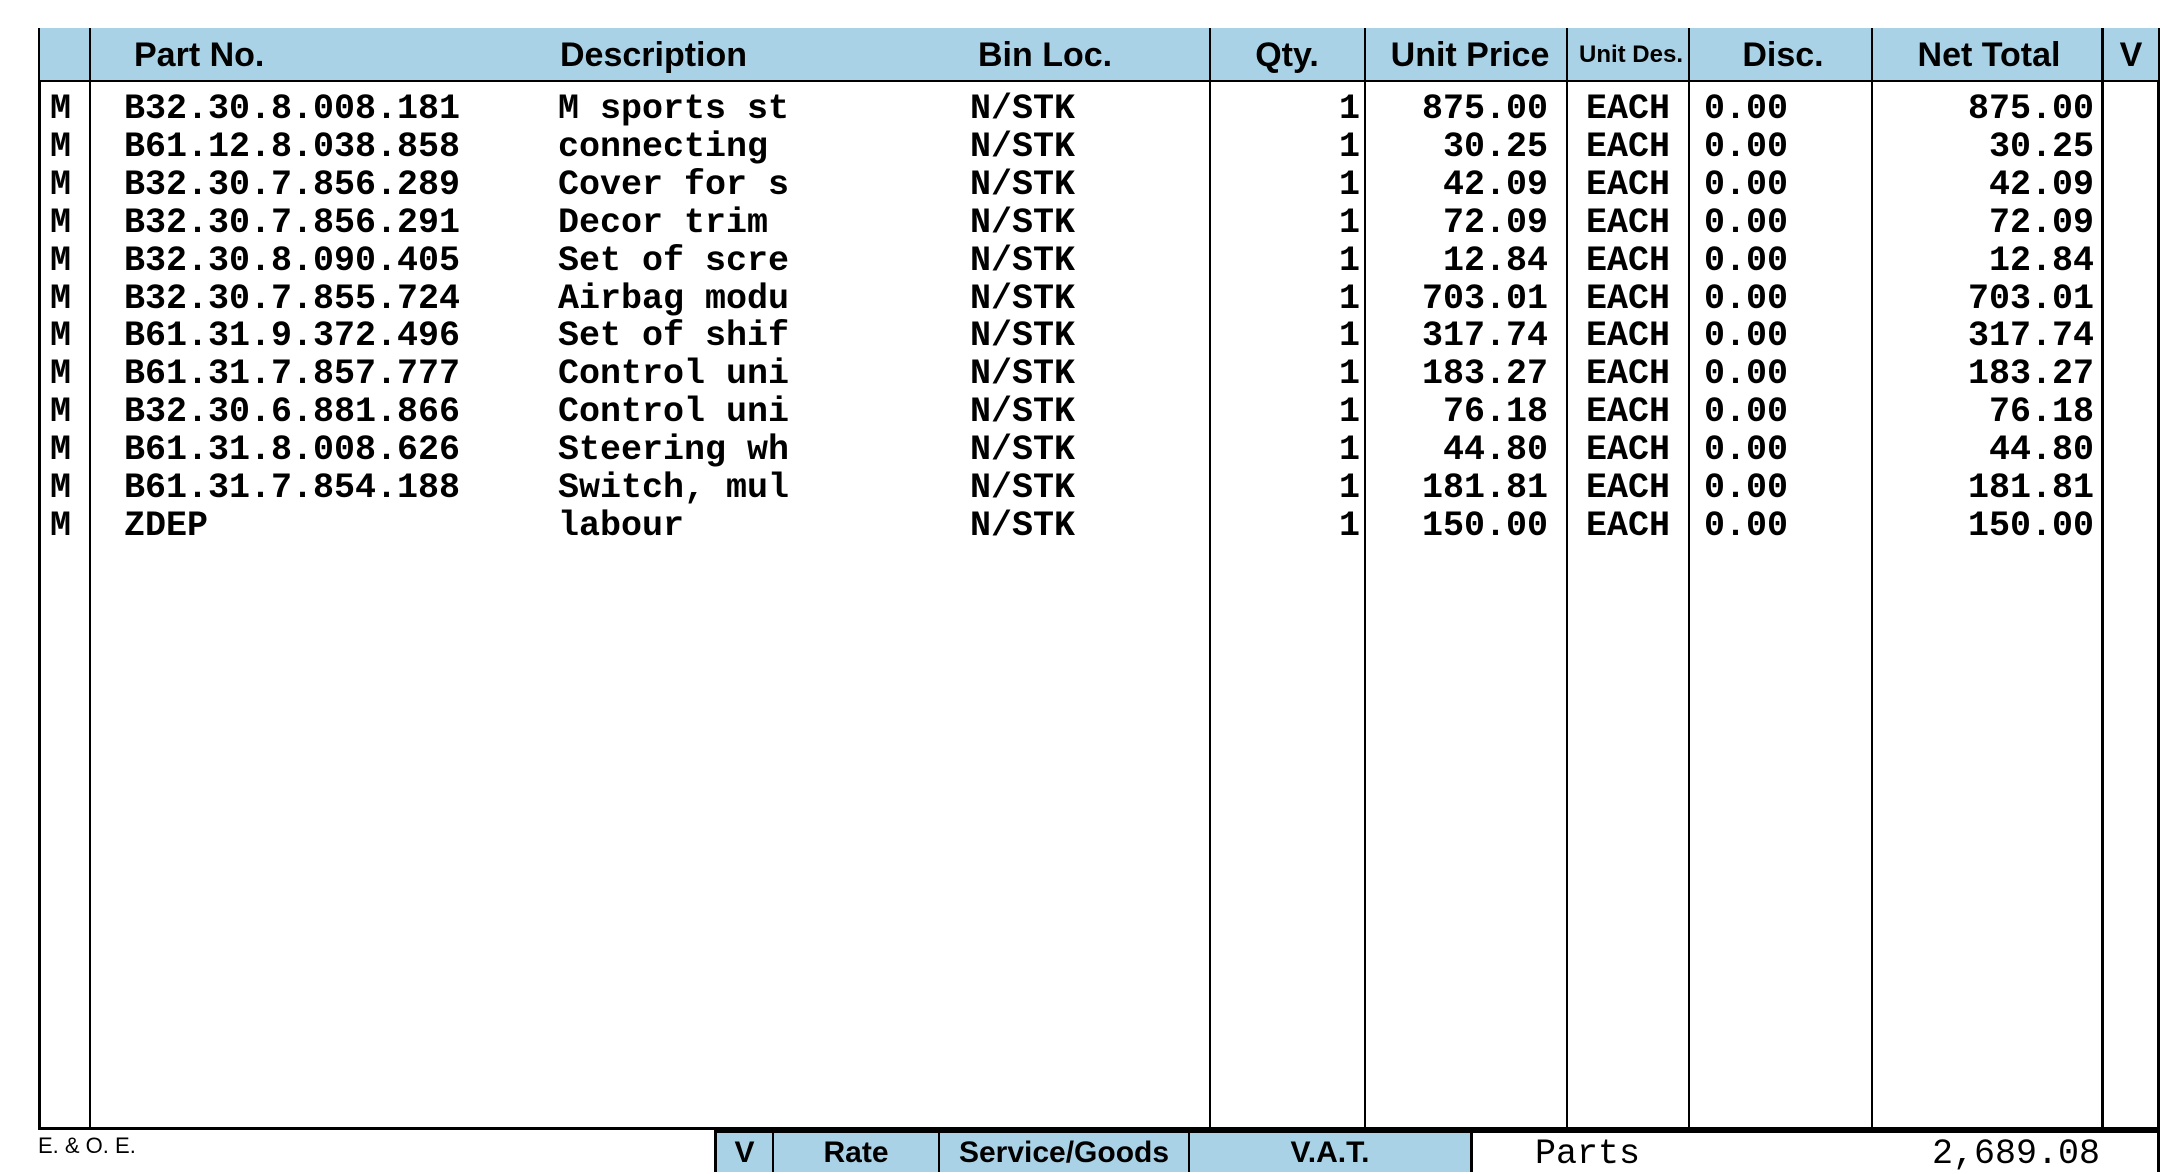 This screenshot has height=1174, width=2171. Describe the element at coordinates (1495, 260) in the screenshot. I see `cell-unit-price: 12.84` at that location.